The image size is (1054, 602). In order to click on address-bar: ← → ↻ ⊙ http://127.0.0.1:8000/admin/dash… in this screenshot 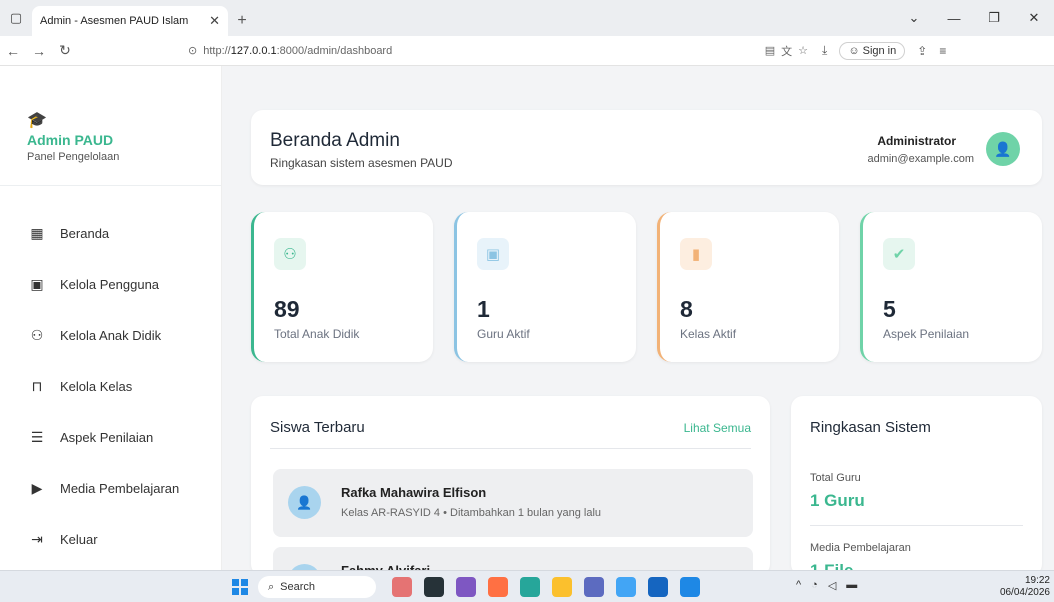, I will do `click(527, 51)`.